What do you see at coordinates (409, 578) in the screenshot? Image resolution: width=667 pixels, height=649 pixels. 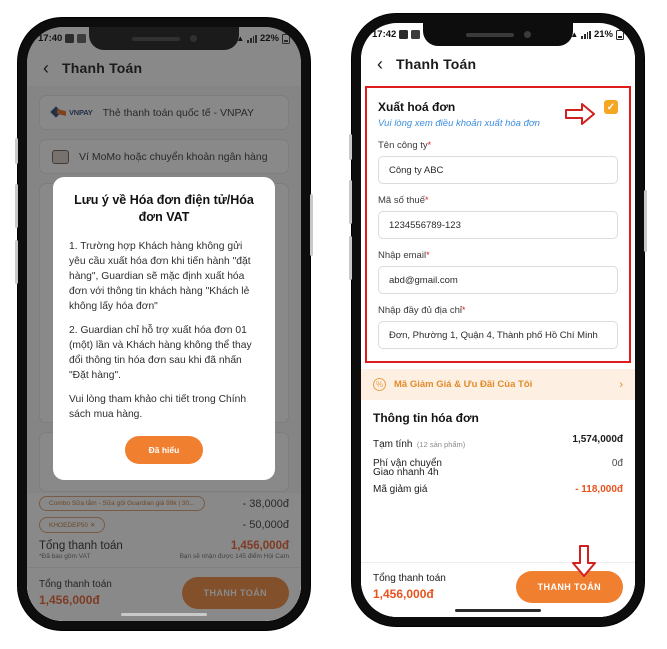 I see `right-bottom-total-label: Tổng thanh toán` at bounding box center [409, 578].